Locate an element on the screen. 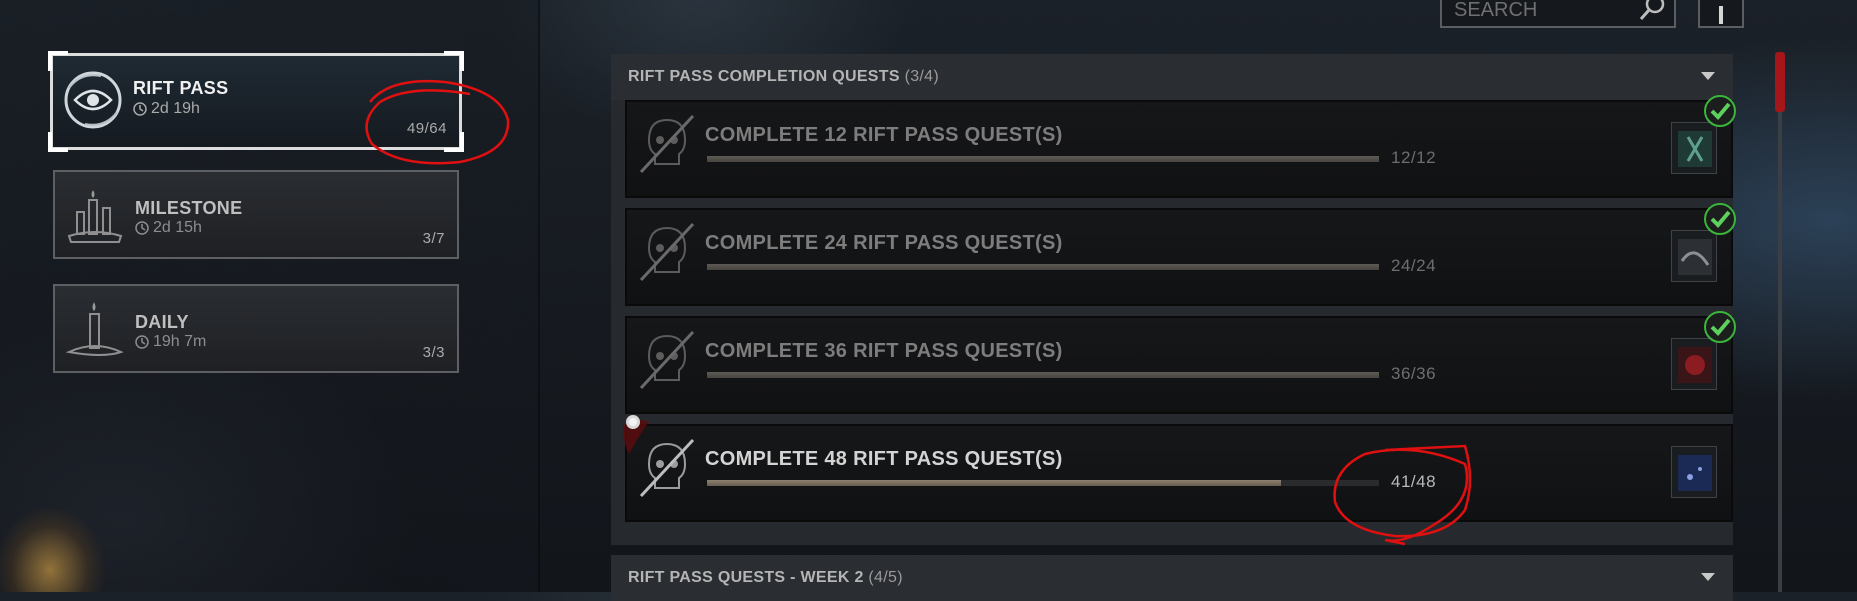 The image size is (1857, 601). category-timer: 2d 19h is located at coordinates (166, 109).